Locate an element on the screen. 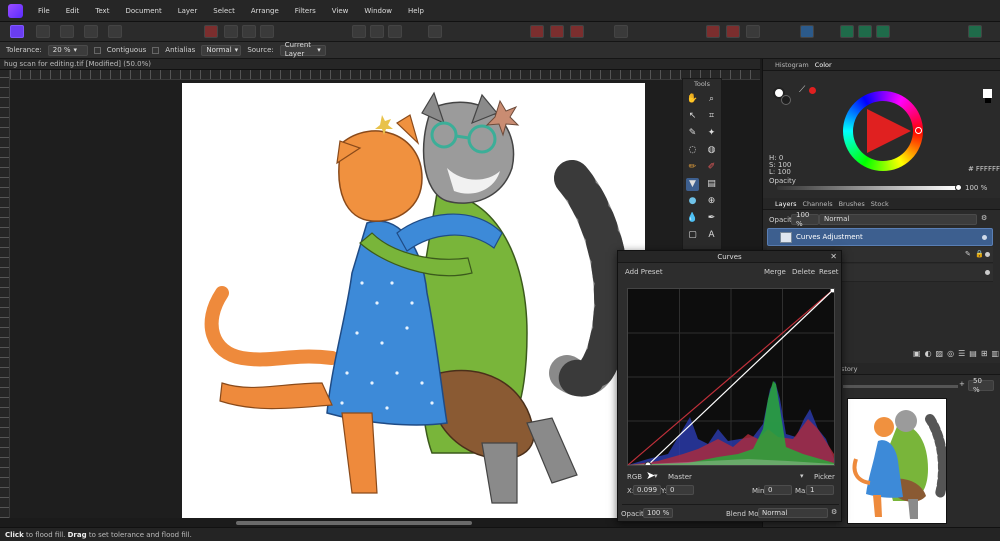 The height and width of the screenshot is (541, 1000). arrange-back-icon is located at coordinates (713, 31).